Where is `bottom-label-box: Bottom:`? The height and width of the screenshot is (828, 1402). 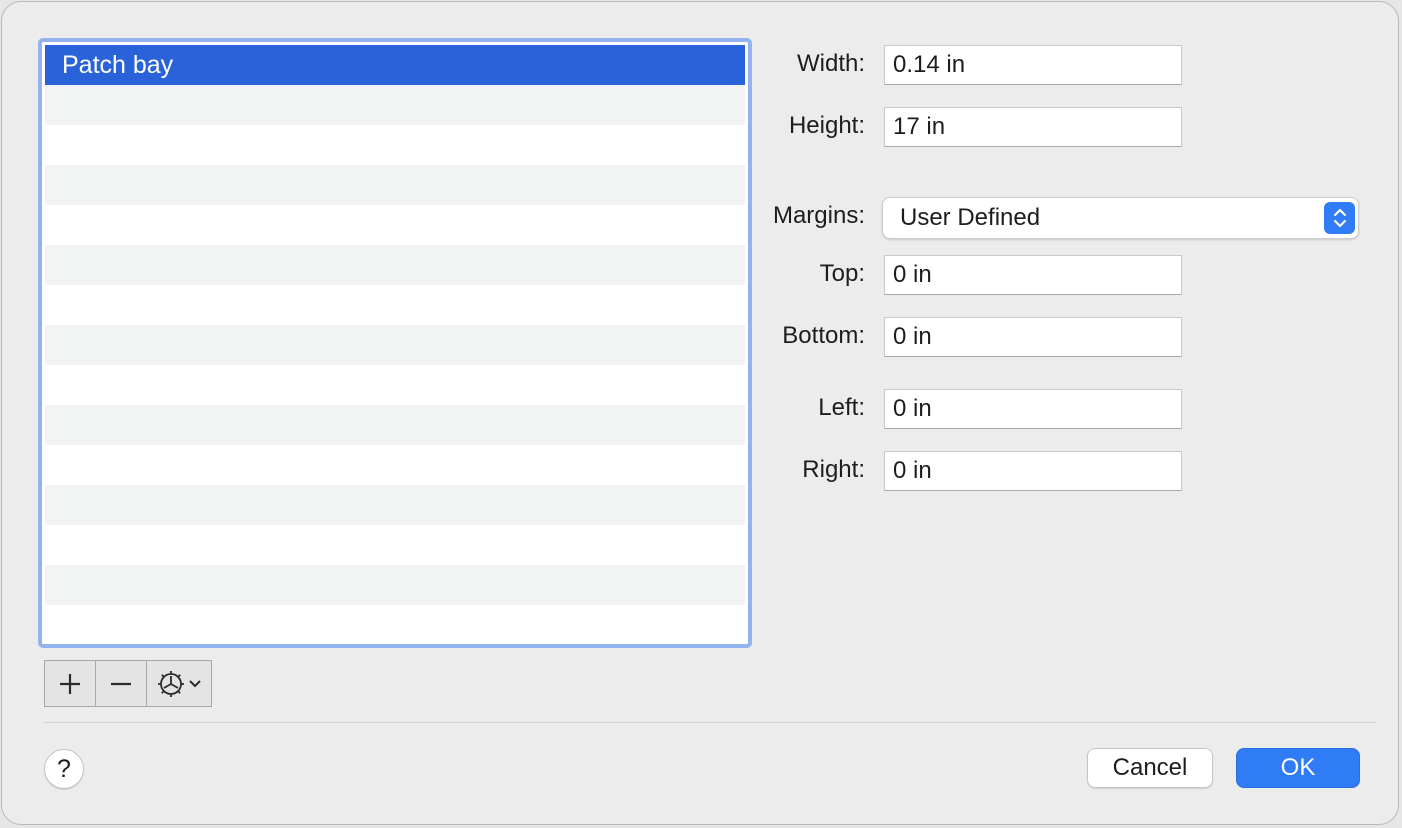 bottom-label-box: Bottom: is located at coordinates (783, 336).